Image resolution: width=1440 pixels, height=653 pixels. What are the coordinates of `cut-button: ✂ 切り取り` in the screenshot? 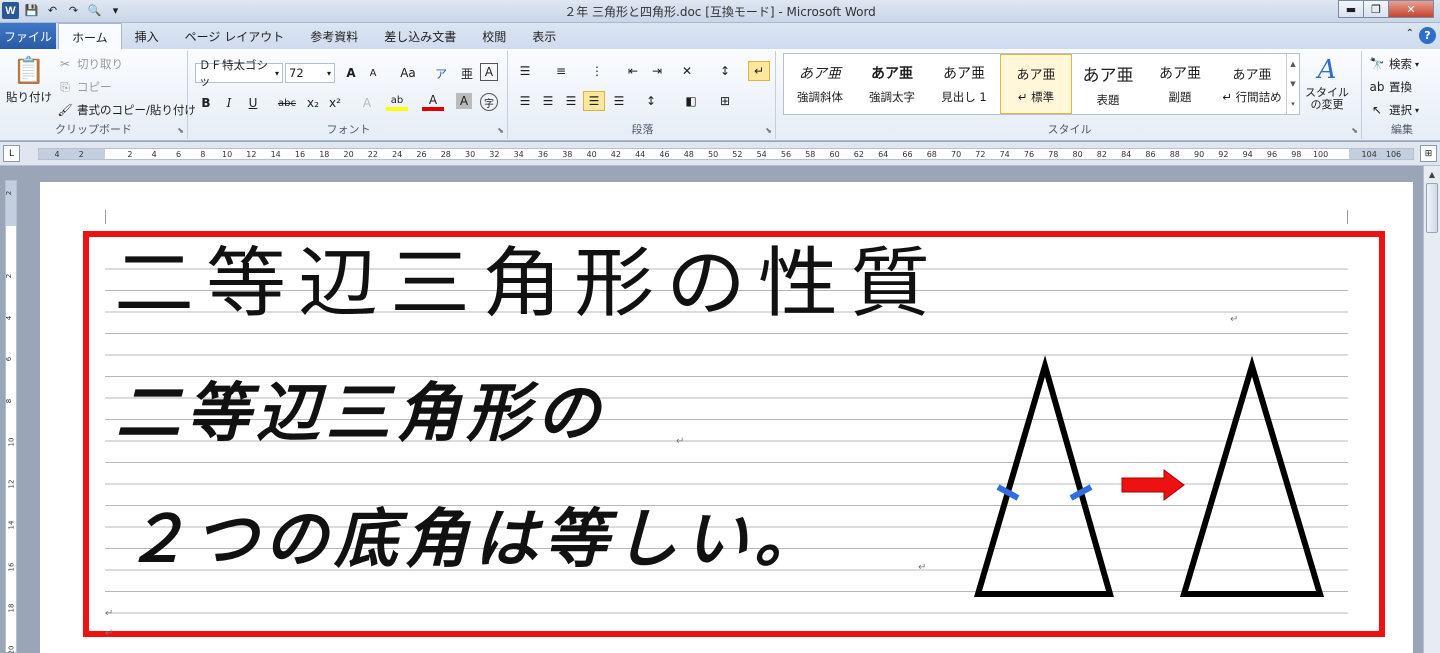 It's located at (89, 64).